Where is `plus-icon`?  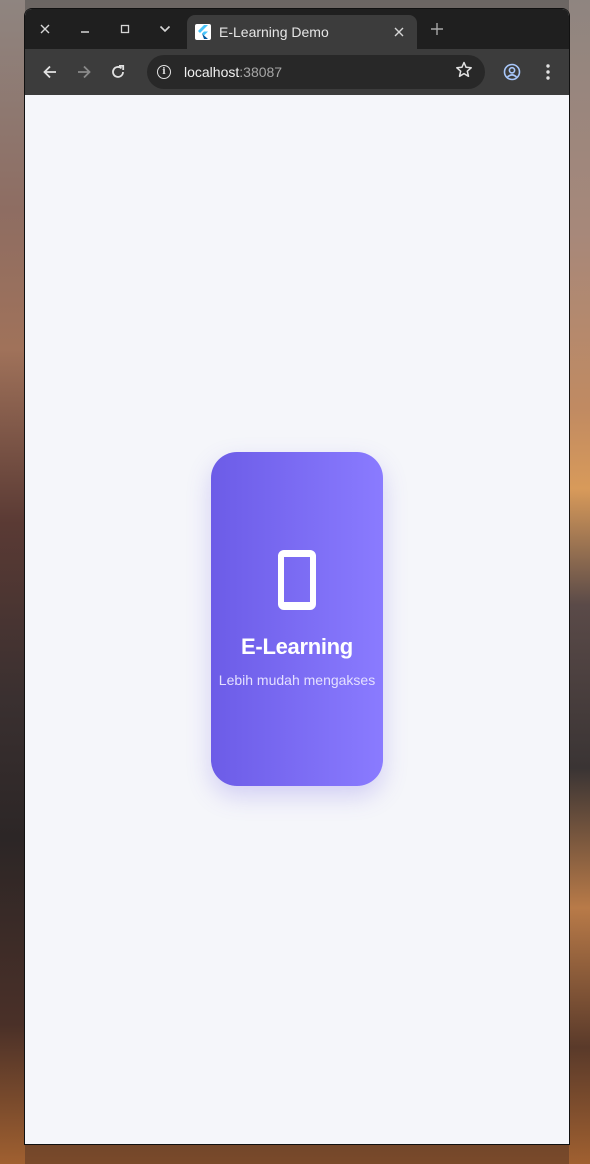
plus-icon is located at coordinates (437, 29).